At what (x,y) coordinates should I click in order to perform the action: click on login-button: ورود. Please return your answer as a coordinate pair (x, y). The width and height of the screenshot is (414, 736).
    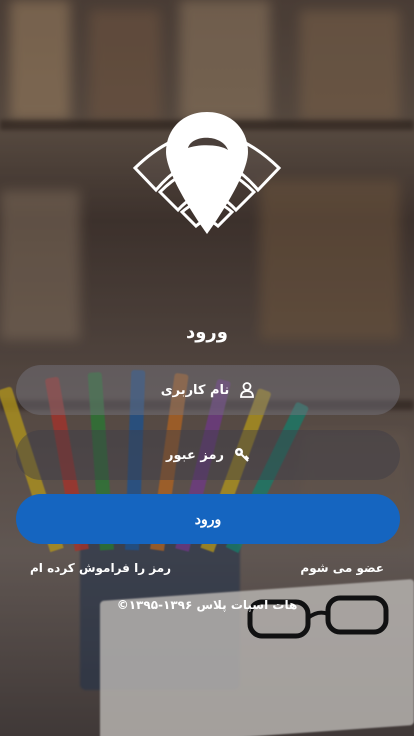
    Looking at the image, I should click on (208, 519).